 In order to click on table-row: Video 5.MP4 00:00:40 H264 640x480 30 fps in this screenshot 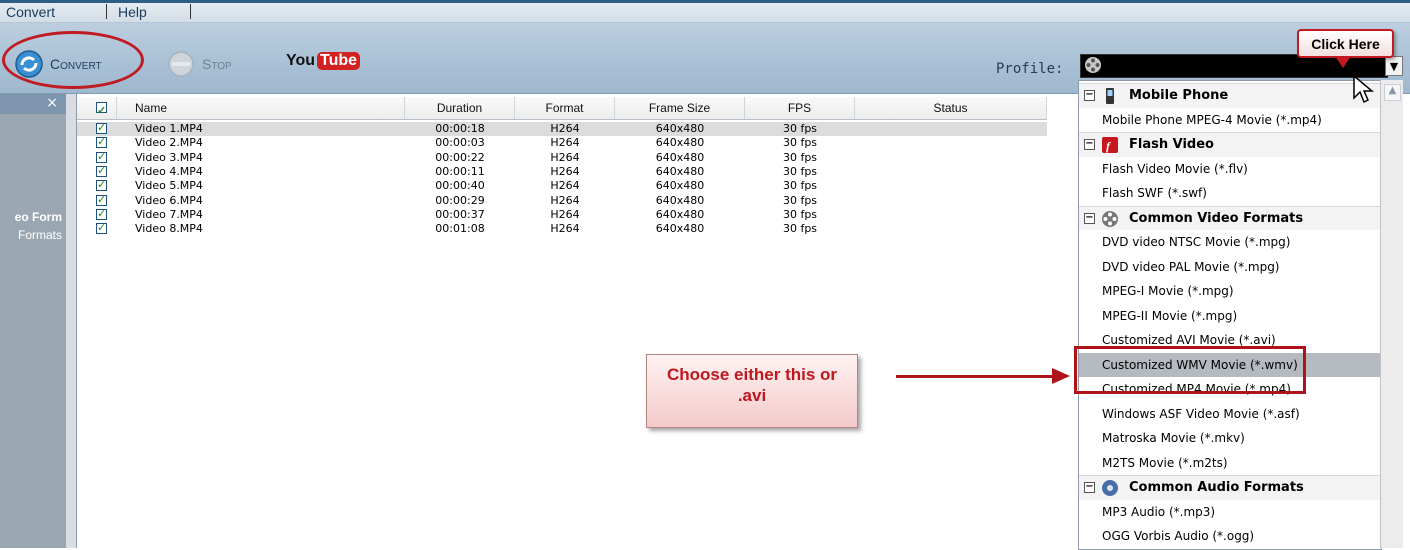, I will do `click(562, 185)`.